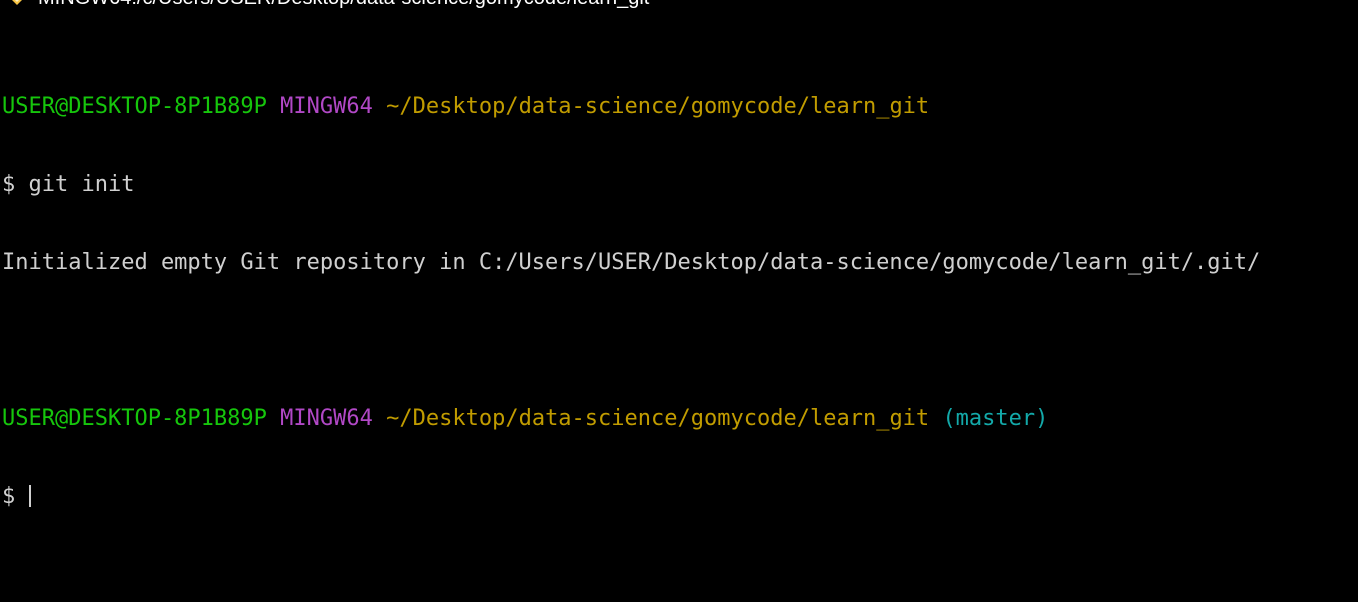  Describe the element at coordinates (29, 496) in the screenshot. I see `text-cursor` at that location.